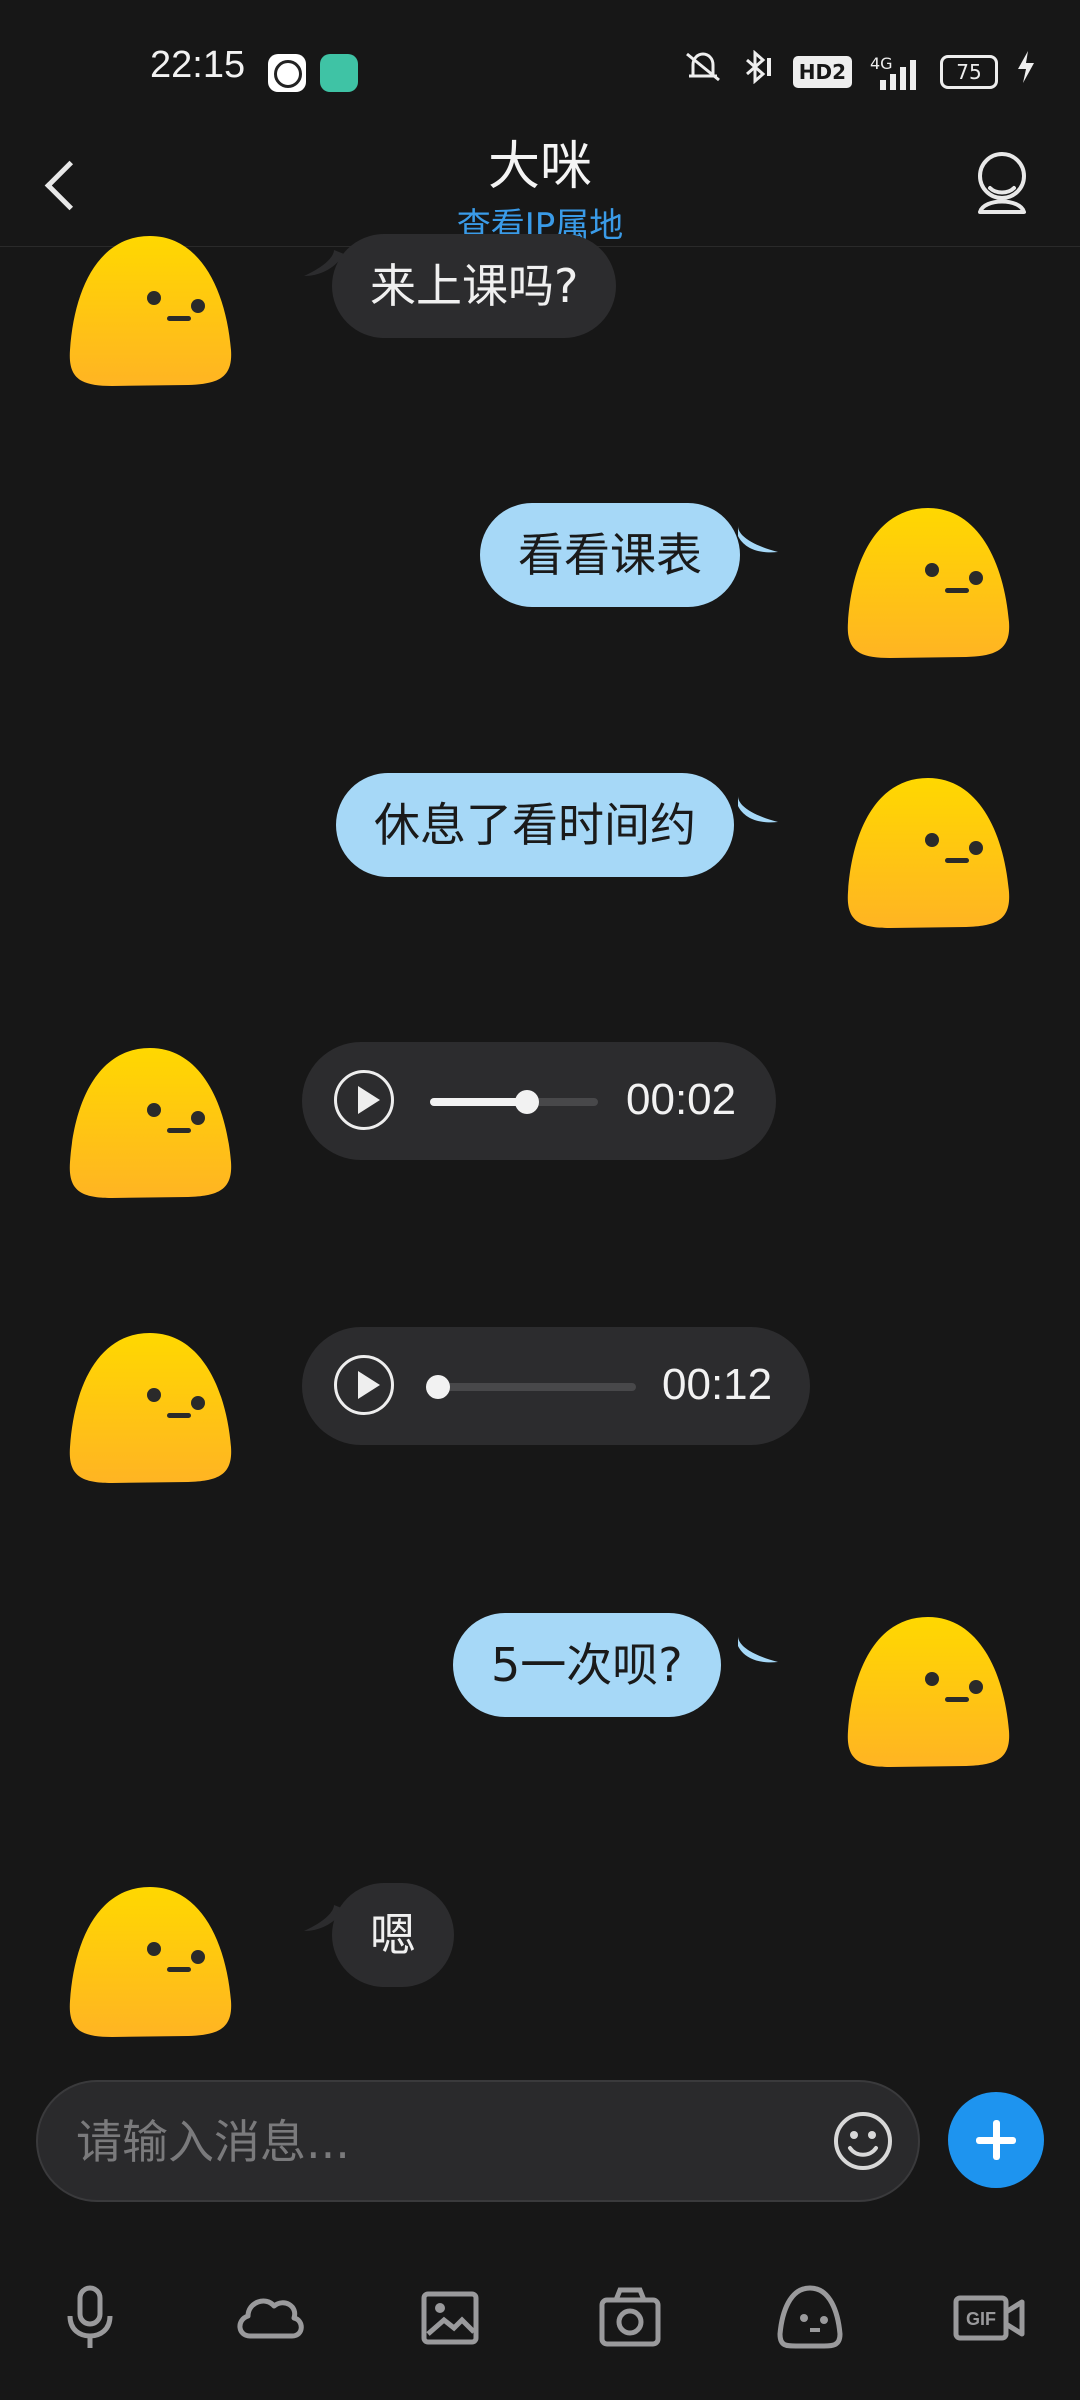 This screenshot has height=2400, width=1080. What do you see at coordinates (535, 825) in the screenshot?
I see `message-bubble-outgoing: 休息了看时间约` at bounding box center [535, 825].